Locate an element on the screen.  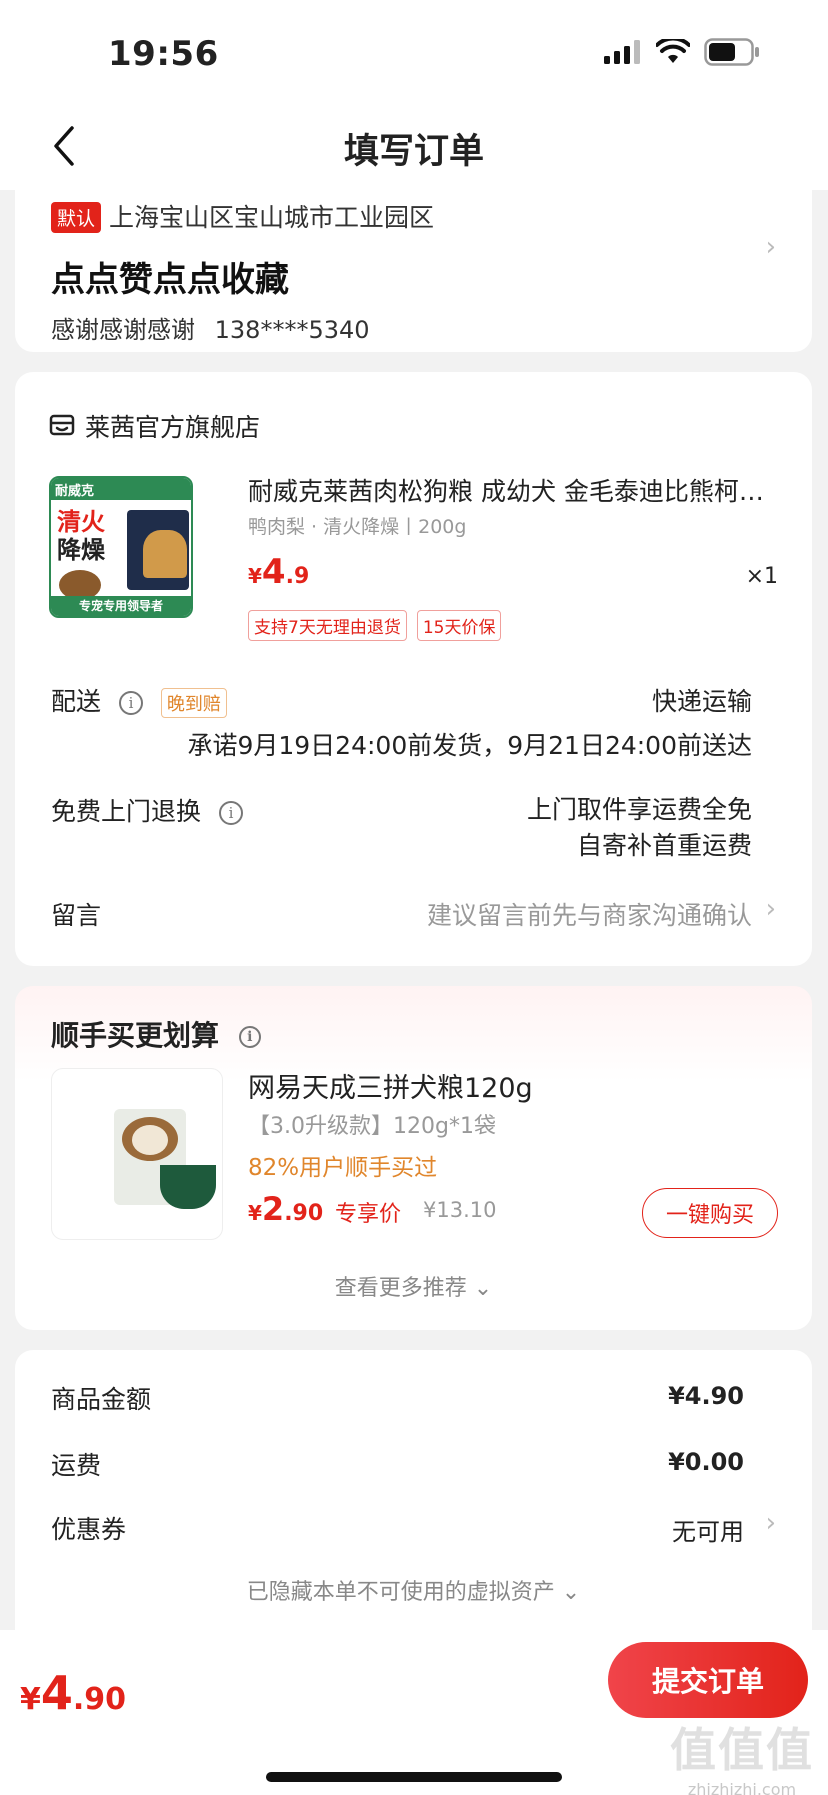
message-label: 留言 is located at coordinates (76, 915).